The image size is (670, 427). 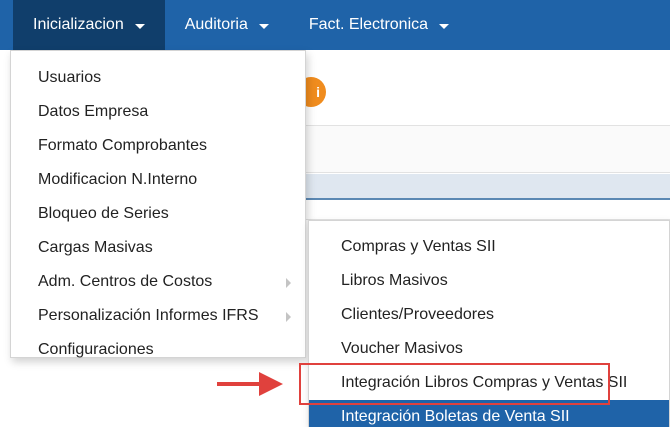 What do you see at coordinates (158, 112) in the screenshot?
I see `menu-item-datos-empresa: Datos Empresa` at bounding box center [158, 112].